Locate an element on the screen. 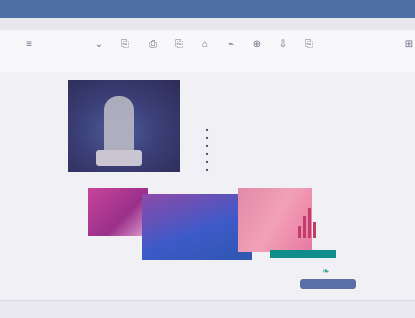 This screenshot has height=318, width=415. leaf-icon: ❧ is located at coordinates (326, 271).